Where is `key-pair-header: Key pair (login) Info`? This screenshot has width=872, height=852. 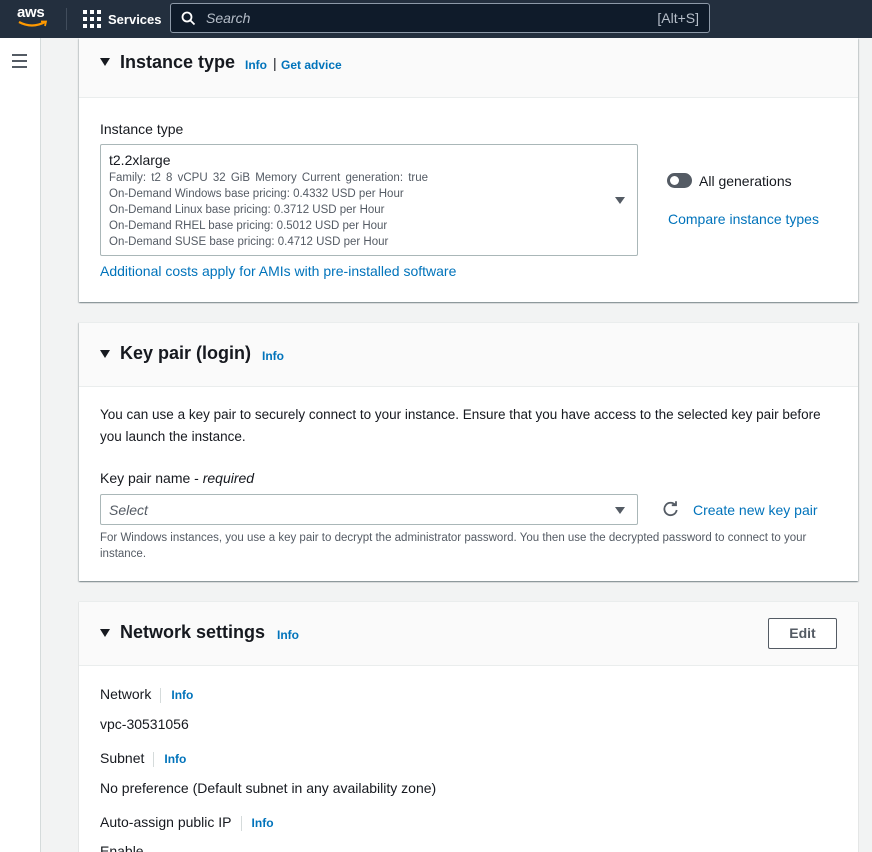 key-pair-header: Key pair (login) Info is located at coordinates (468, 355).